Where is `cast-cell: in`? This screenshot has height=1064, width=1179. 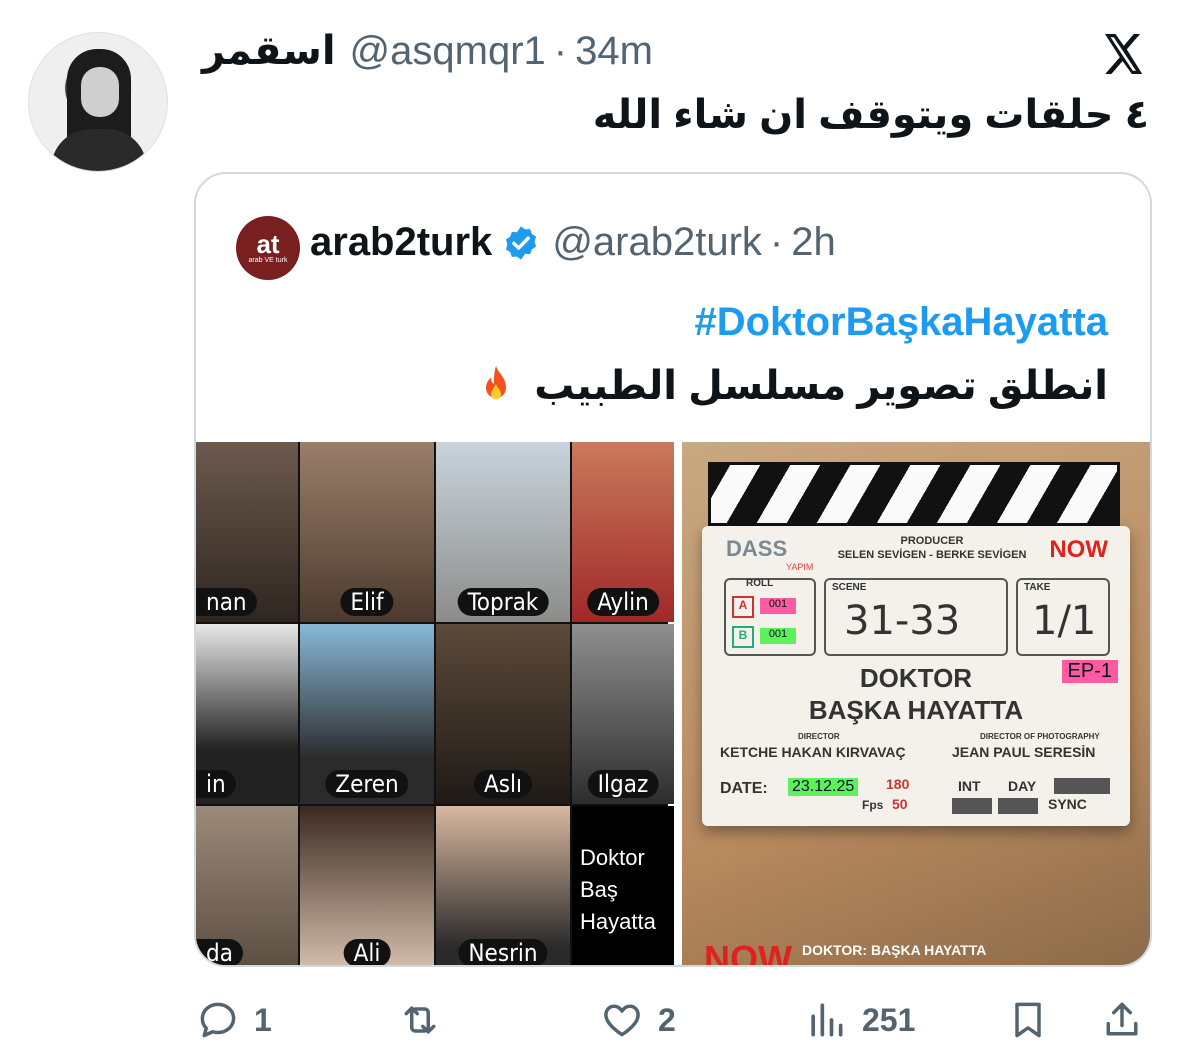 cast-cell: in is located at coordinates (247, 714).